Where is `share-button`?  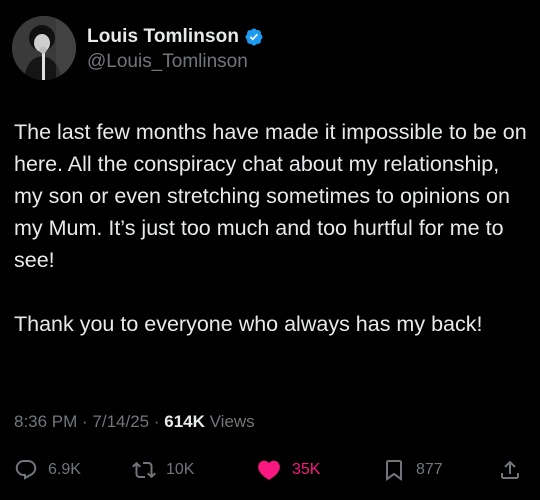 share-button is located at coordinates (510, 470).